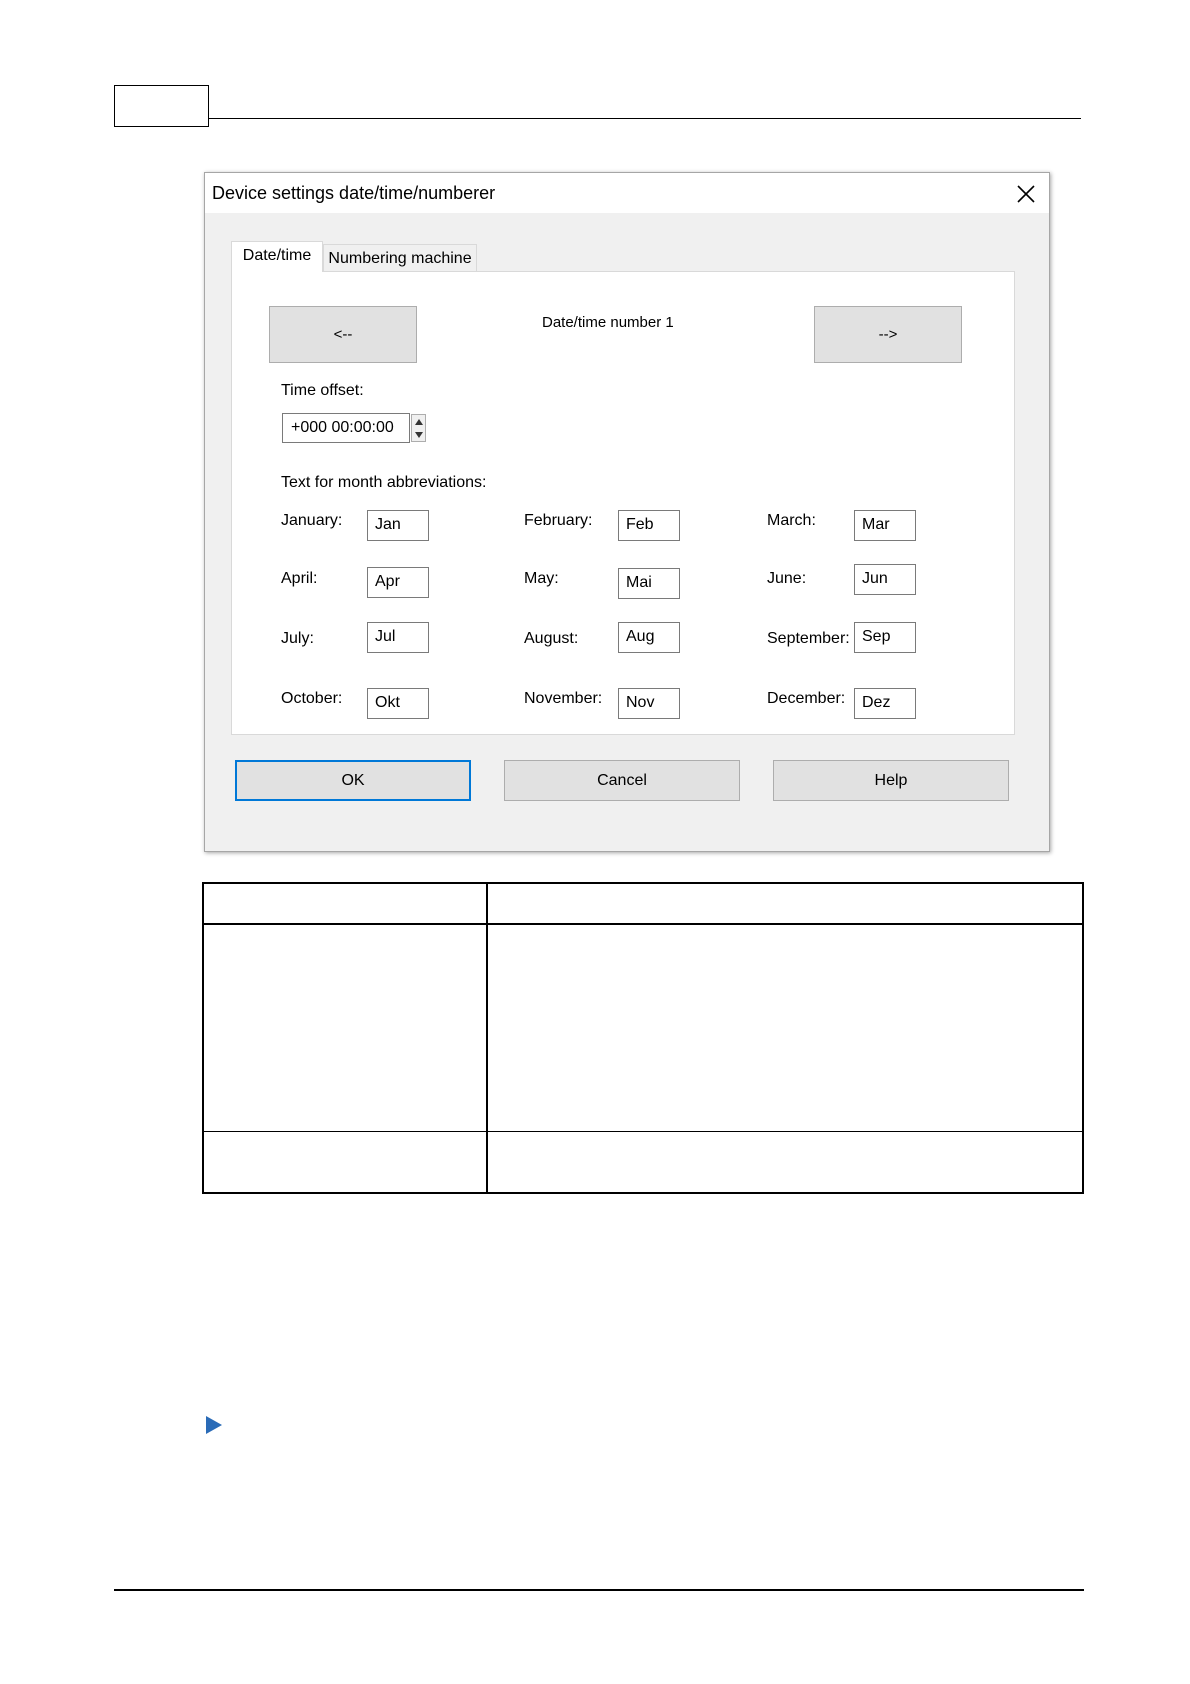  What do you see at coordinates (627, 193) in the screenshot?
I see `dialog-titlebar: Device settings date/time/numberer` at bounding box center [627, 193].